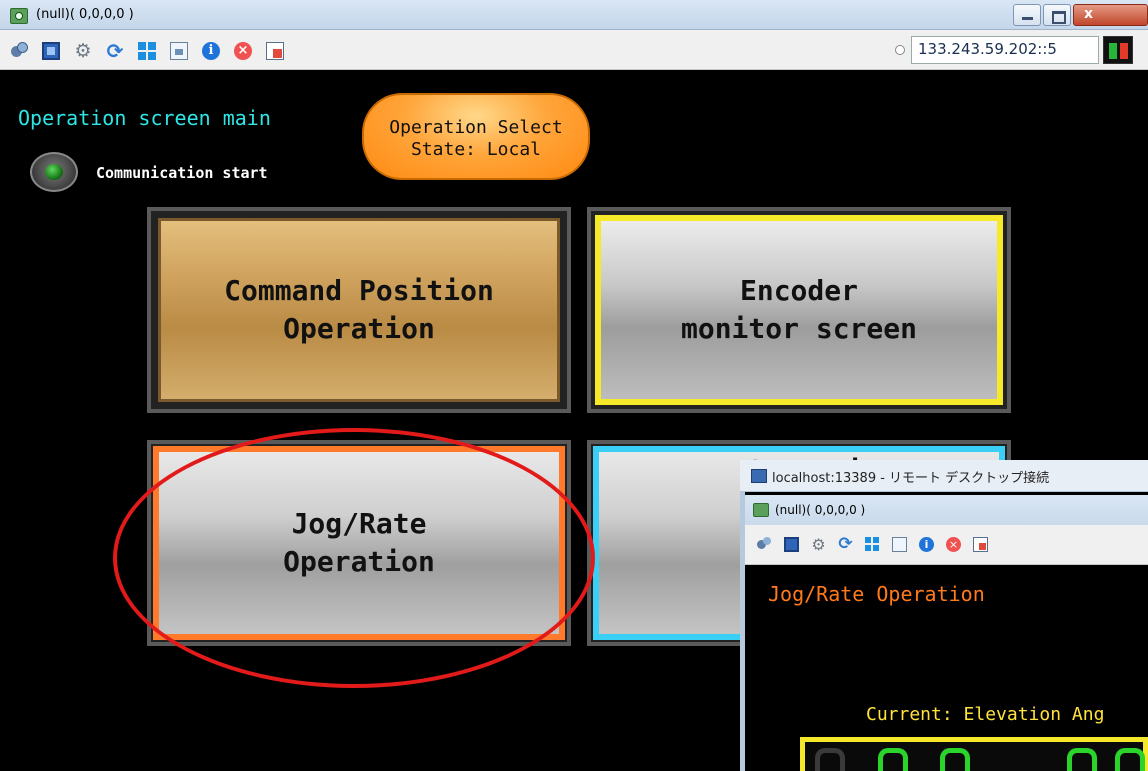 Image resolution: width=1148 pixels, height=771 pixels. I want to click on operation-select-button: Operation Select State: Local, so click(476, 136).